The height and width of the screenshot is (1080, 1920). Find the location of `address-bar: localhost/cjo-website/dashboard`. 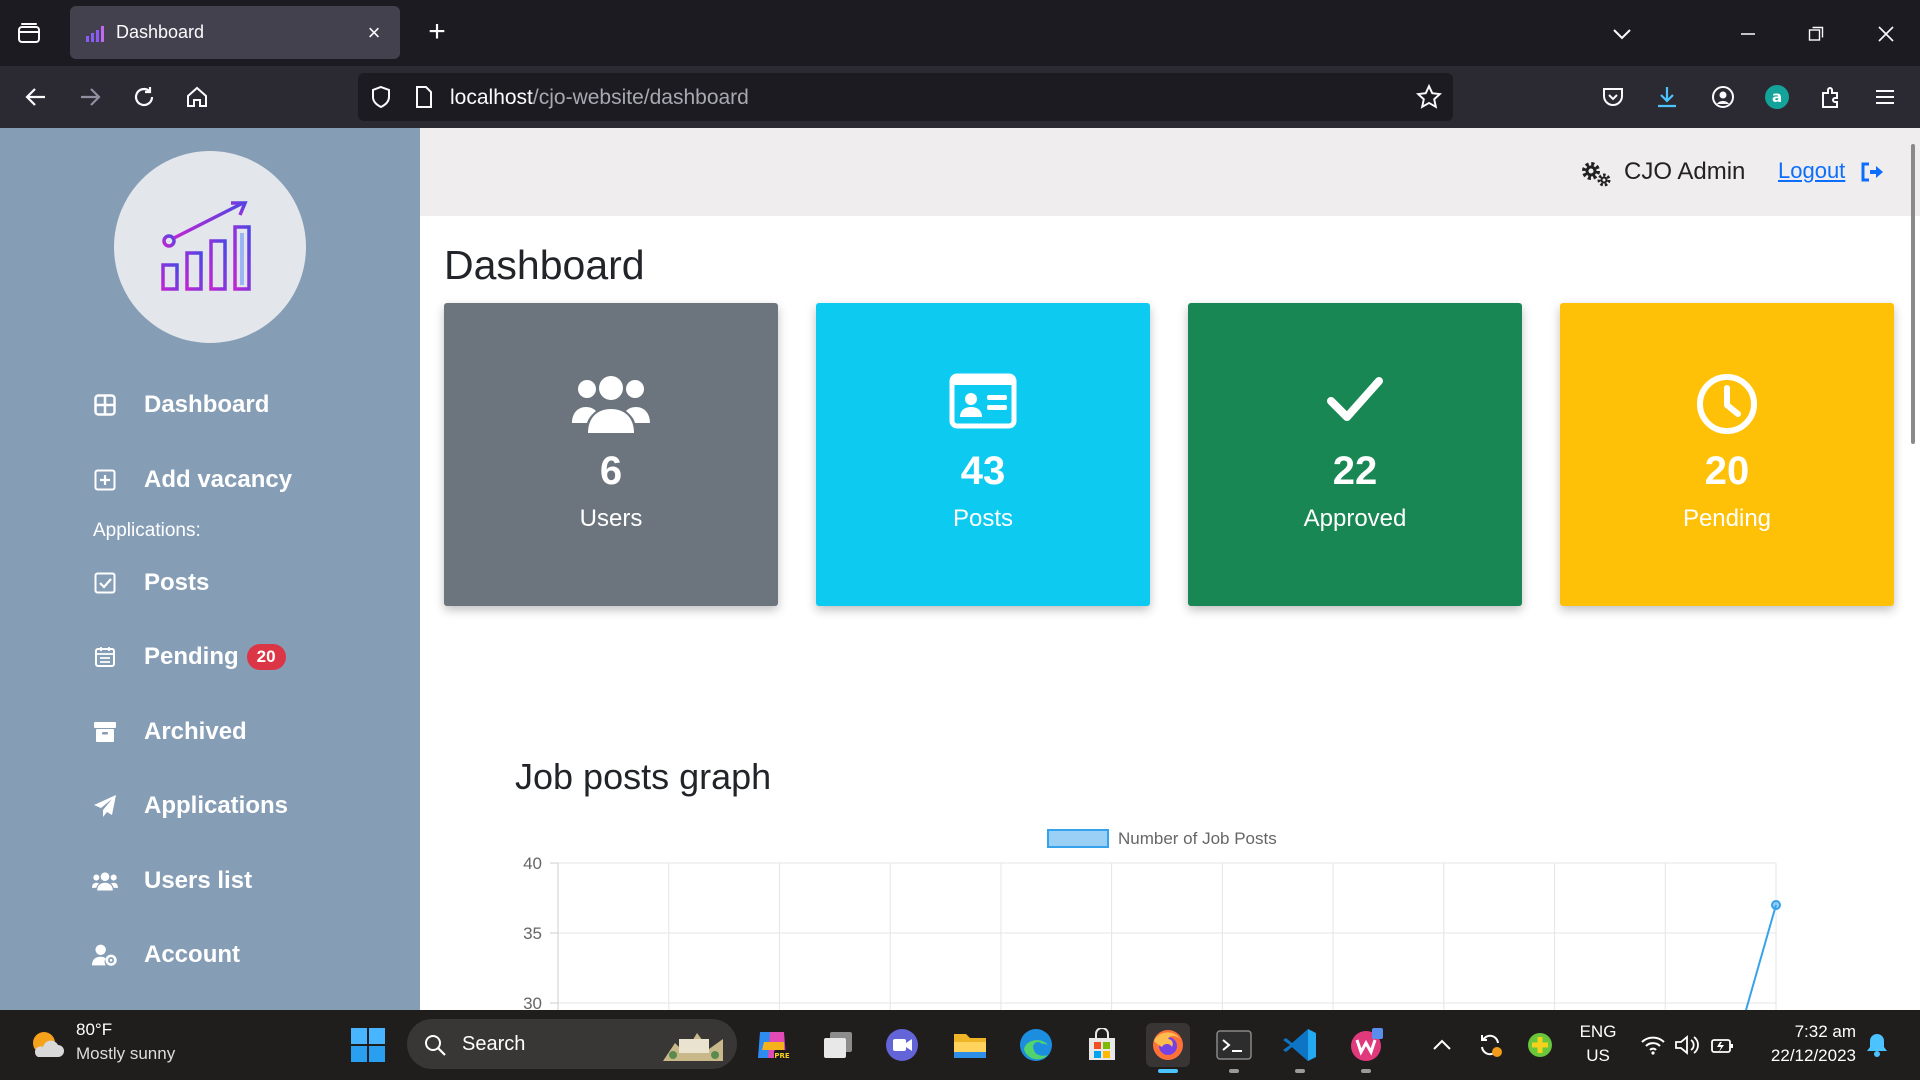

address-bar: localhost/cjo-website/dashboard is located at coordinates (905, 97).